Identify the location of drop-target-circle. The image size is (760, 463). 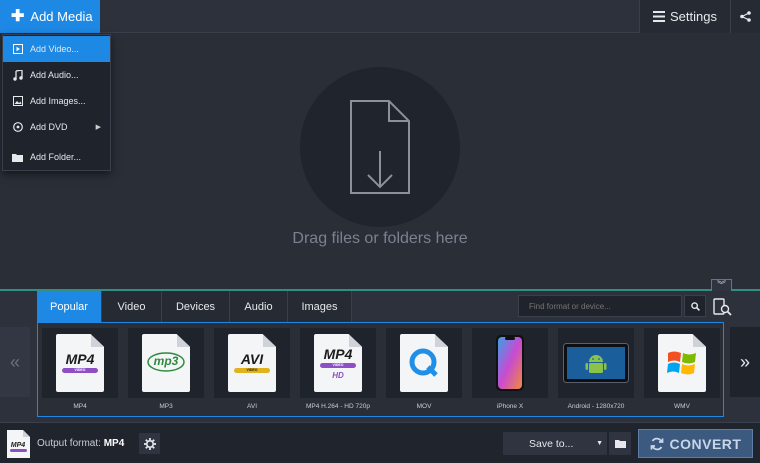
(380, 147).